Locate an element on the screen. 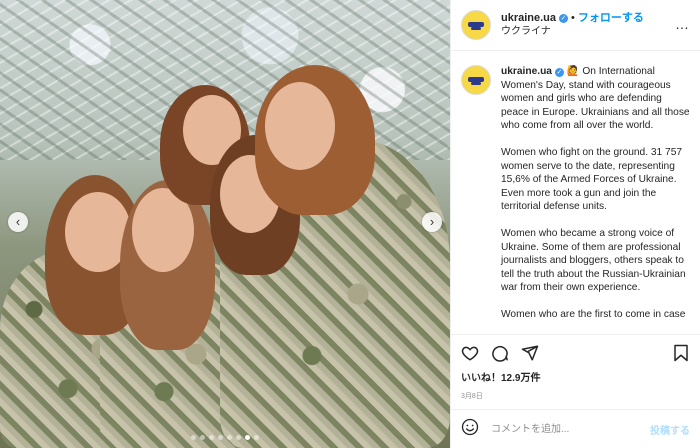 The image size is (700, 448). chevron-left-icon: ‹ is located at coordinates (18, 221).